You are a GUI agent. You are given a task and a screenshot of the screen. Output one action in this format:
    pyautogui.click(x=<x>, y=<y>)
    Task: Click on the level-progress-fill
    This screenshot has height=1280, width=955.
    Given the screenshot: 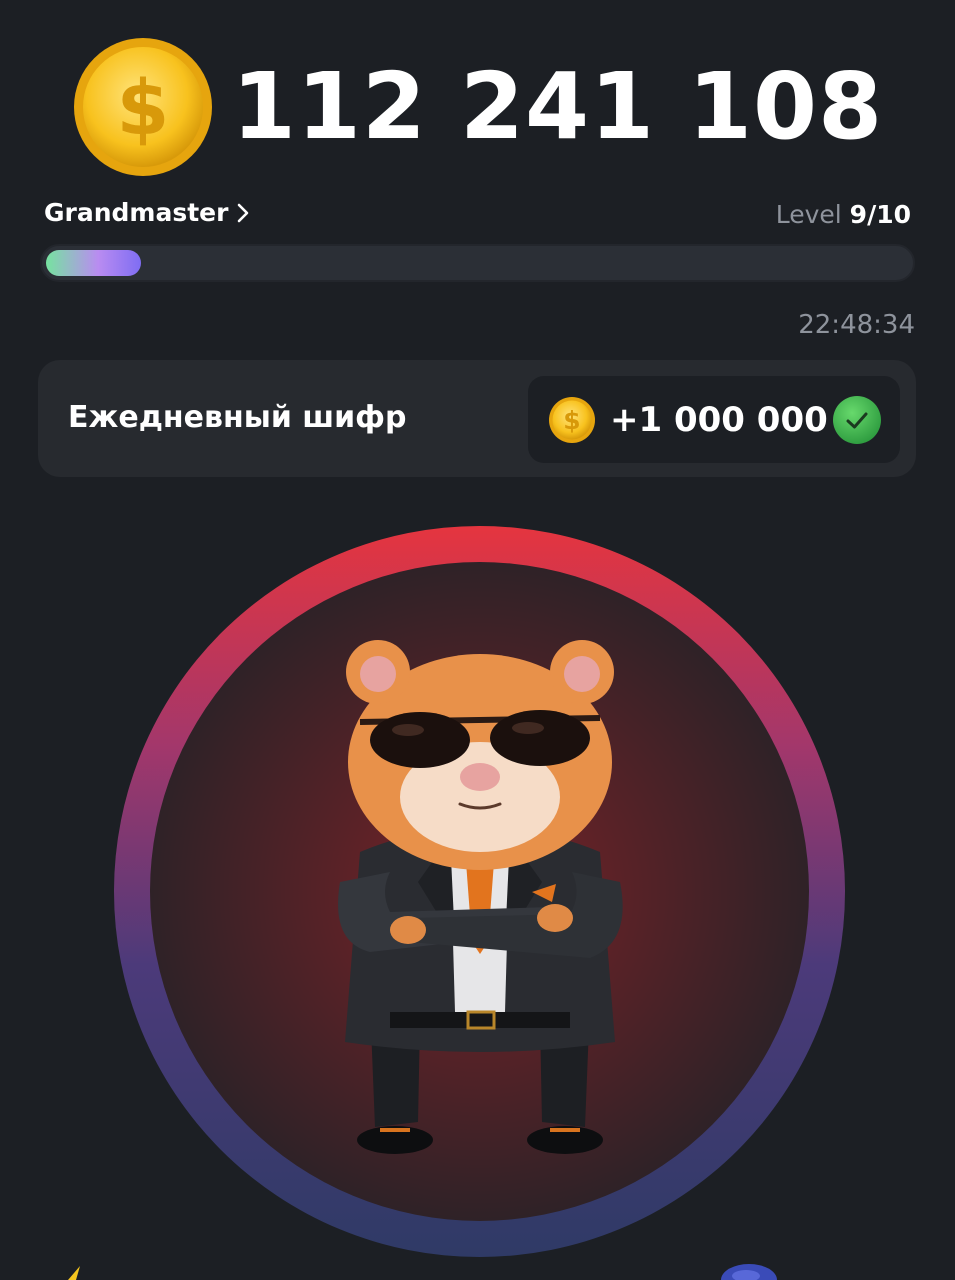 What is the action you would take?
    pyautogui.click(x=93, y=263)
    